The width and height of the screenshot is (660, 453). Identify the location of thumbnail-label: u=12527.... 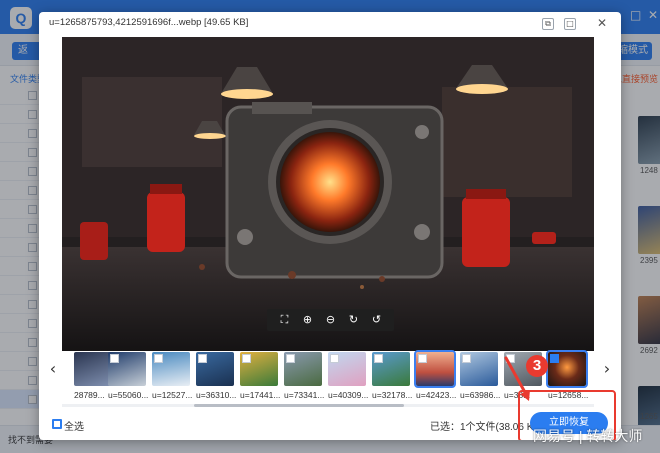
(172, 395).